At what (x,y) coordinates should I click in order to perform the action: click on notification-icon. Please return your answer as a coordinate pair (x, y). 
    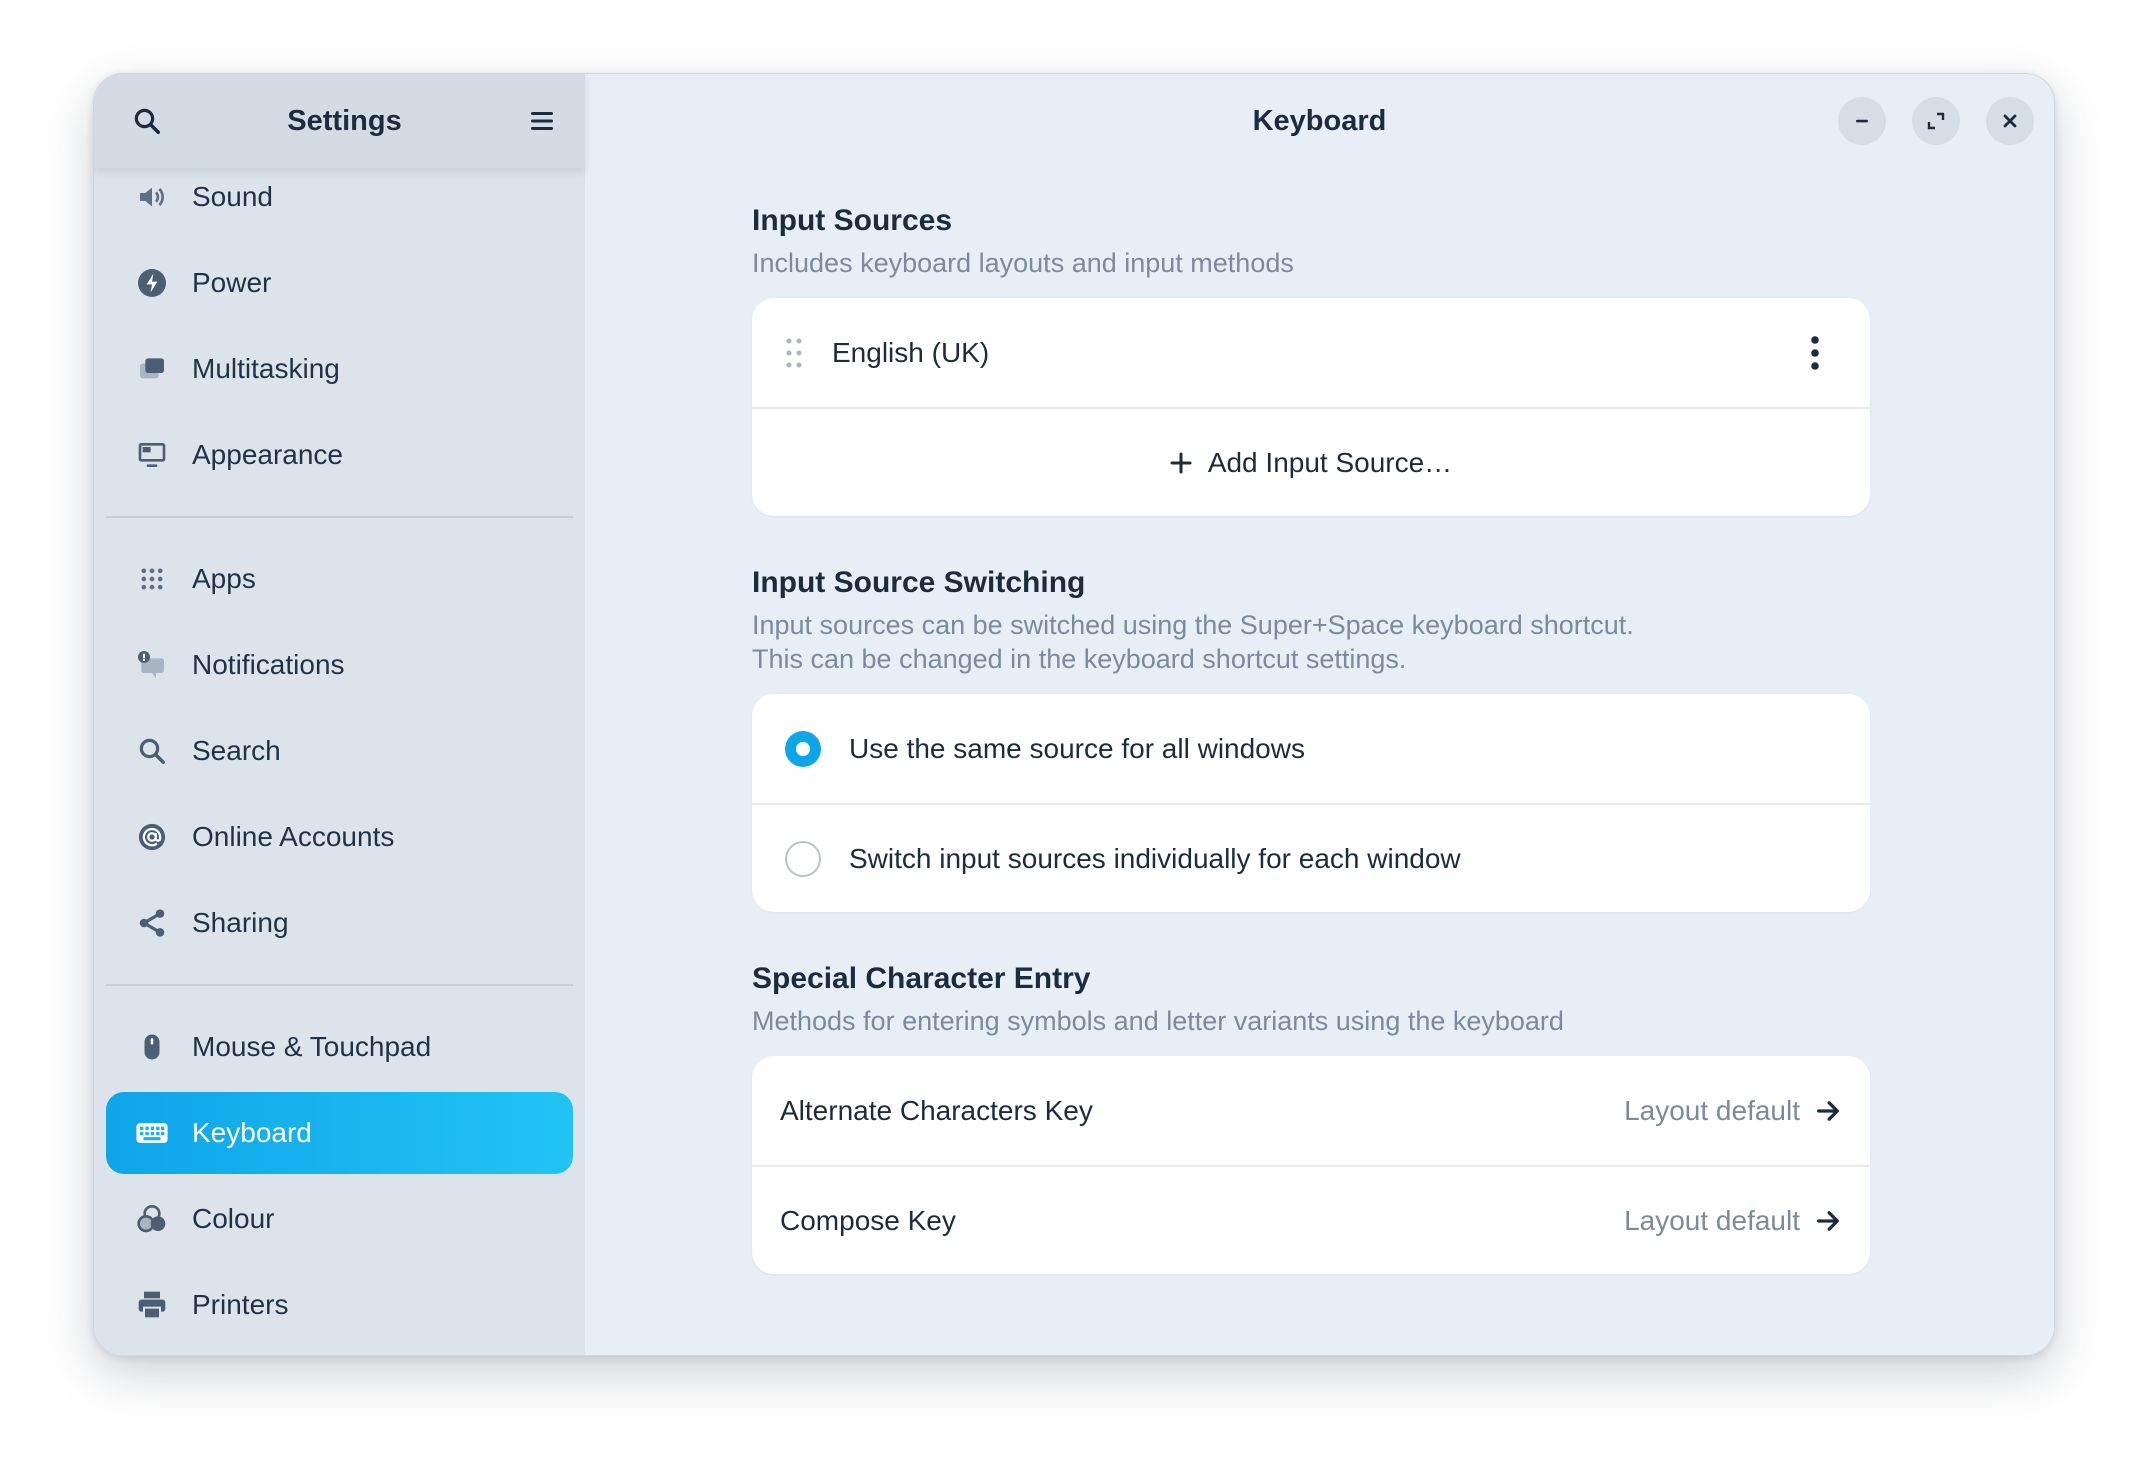
    Looking at the image, I should click on (152, 665).